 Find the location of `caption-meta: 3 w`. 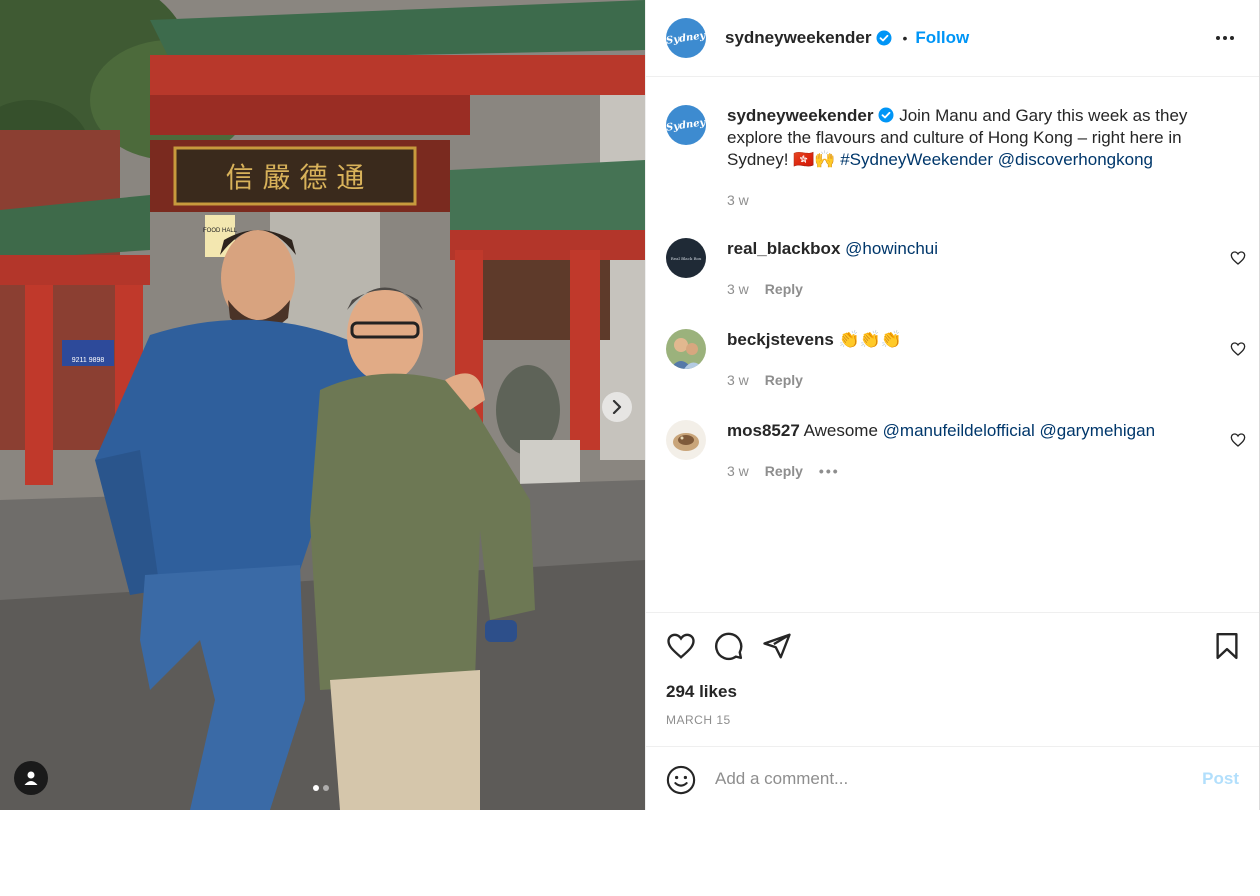

caption-meta: 3 w is located at coordinates (738, 200).